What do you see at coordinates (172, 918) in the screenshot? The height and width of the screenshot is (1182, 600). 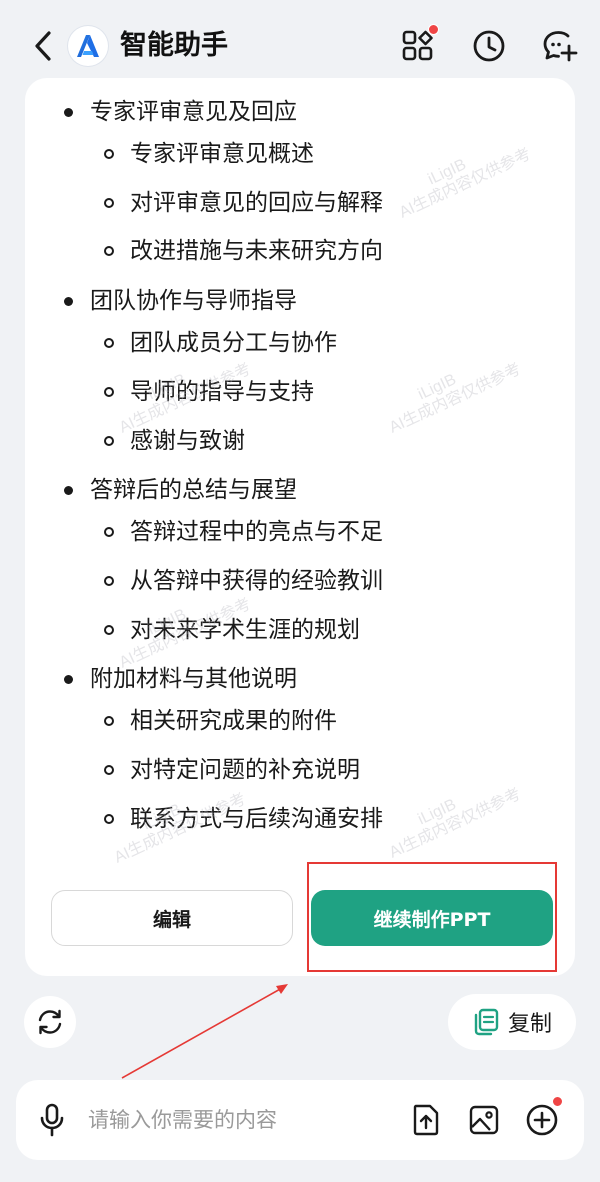 I see `edit-button: 编辑` at bounding box center [172, 918].